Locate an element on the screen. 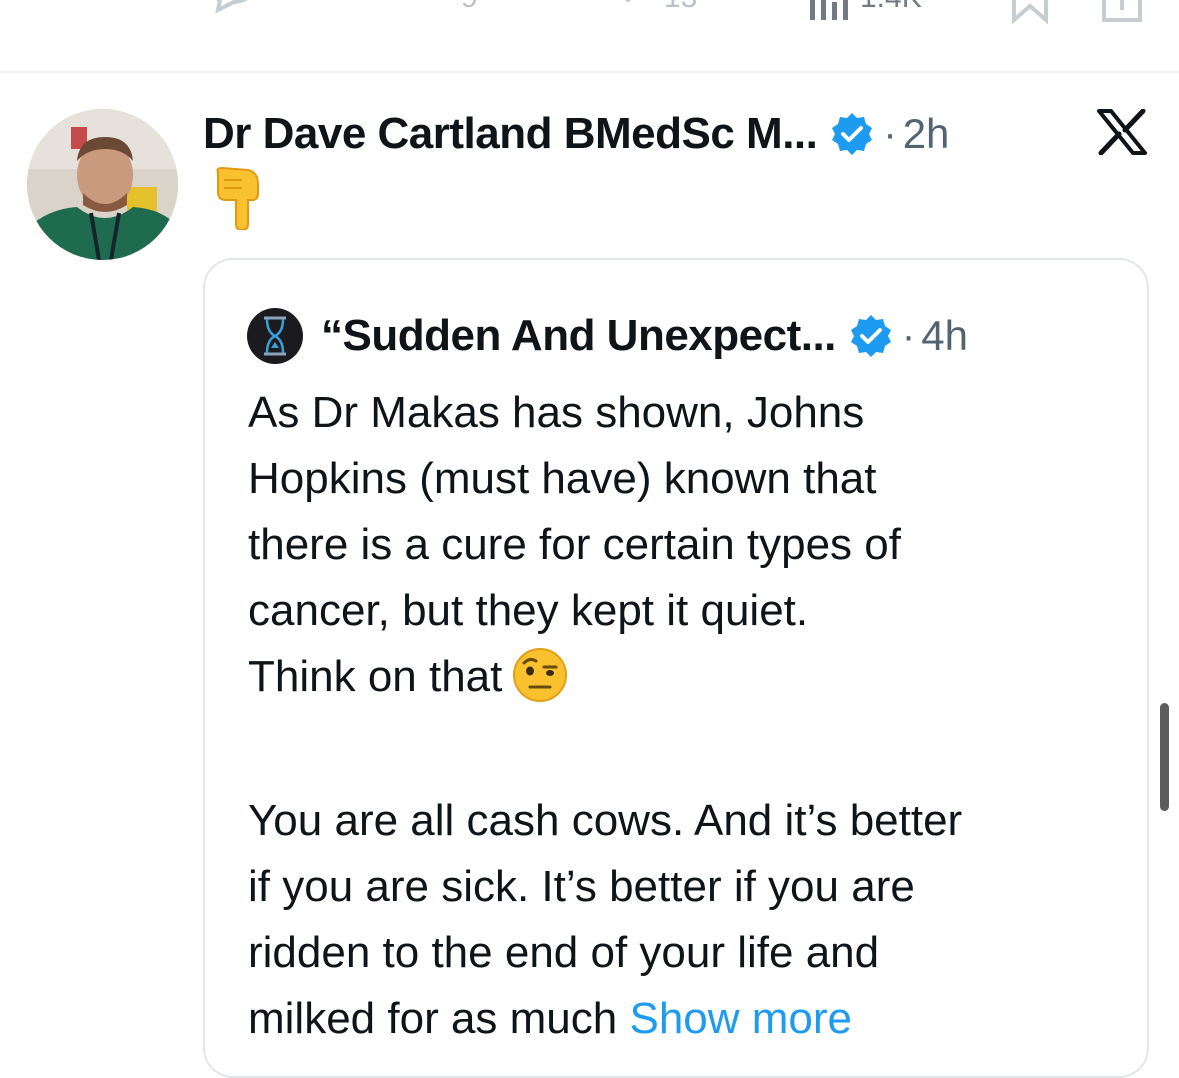 The image size is (1179, 1078). tweet-divider is located at coordinates (589, 72).